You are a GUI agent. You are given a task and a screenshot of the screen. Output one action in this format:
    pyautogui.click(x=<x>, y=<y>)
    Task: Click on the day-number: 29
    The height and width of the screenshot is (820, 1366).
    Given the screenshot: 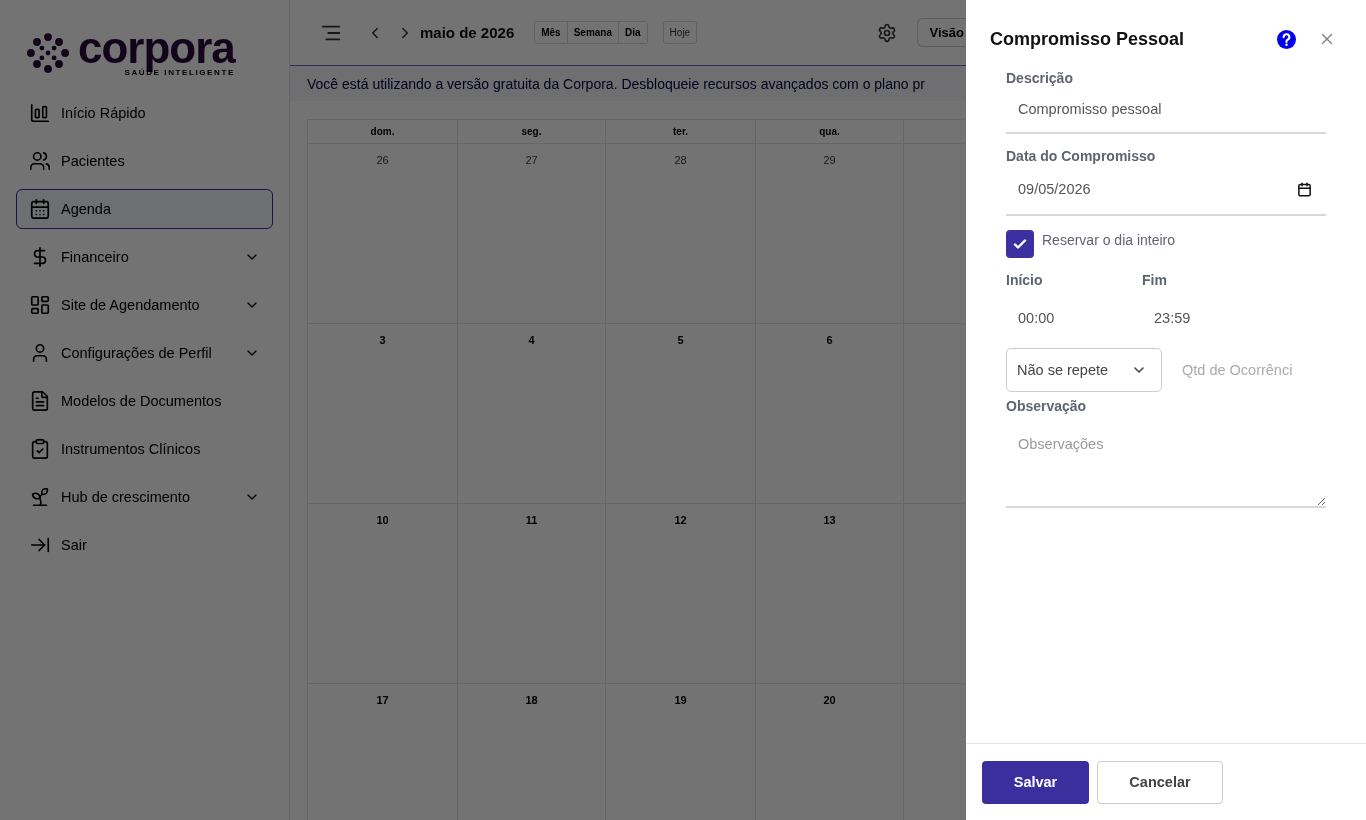 What is the action you would take?
    pyautogui.click(x=829, y=160)
    